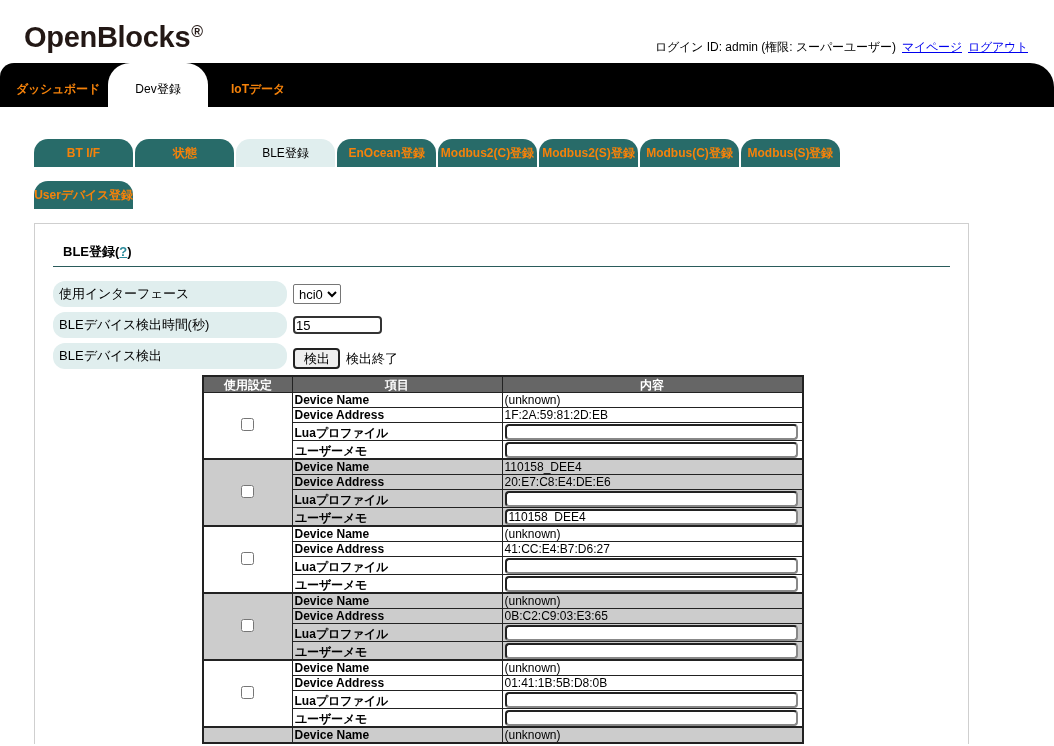 The width and height of the screenshot is (1054, 746). I want to click on login-info: ログイン ID: admin (権限: スーパーユーザー), so click(775, 47).